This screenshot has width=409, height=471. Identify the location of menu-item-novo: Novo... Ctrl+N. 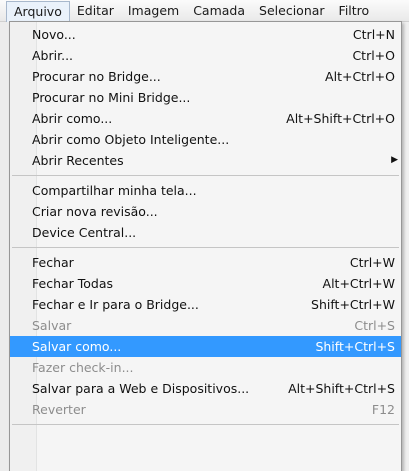
(205, 34).